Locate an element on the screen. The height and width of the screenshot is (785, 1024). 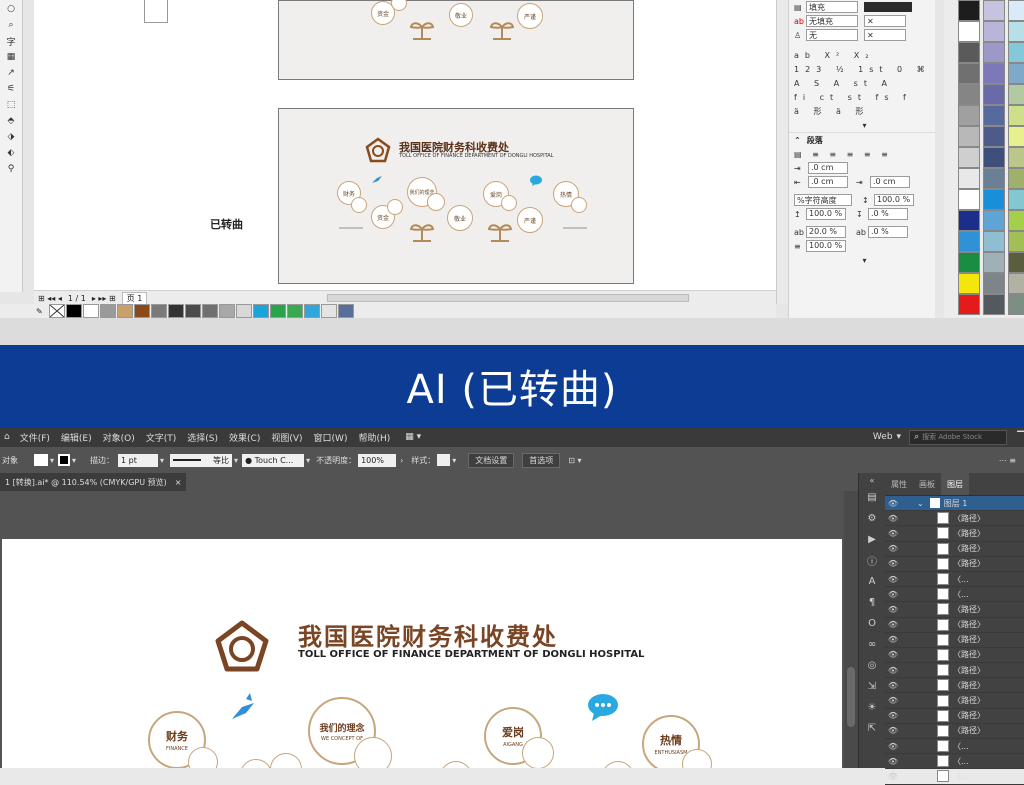
dimension-tool-icon: ↗ is located at coordinates (11, 73).